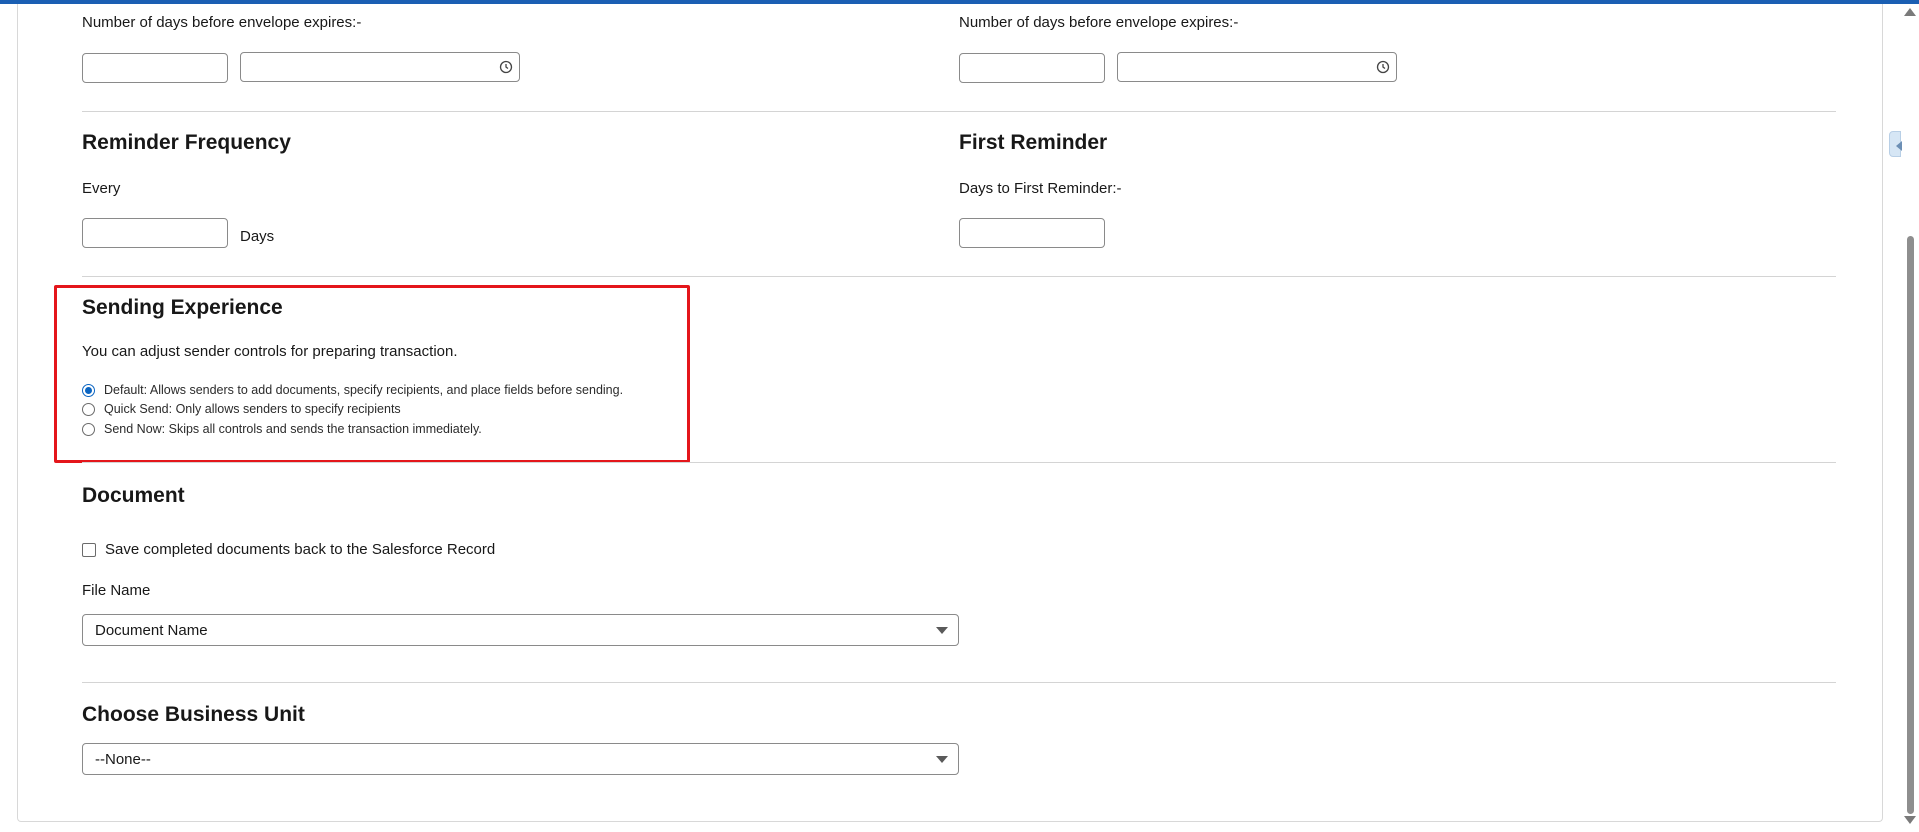  Describe the element at coordinates (1032, 68) in the screenshot. I see `expiration-days-input-right` at that location.